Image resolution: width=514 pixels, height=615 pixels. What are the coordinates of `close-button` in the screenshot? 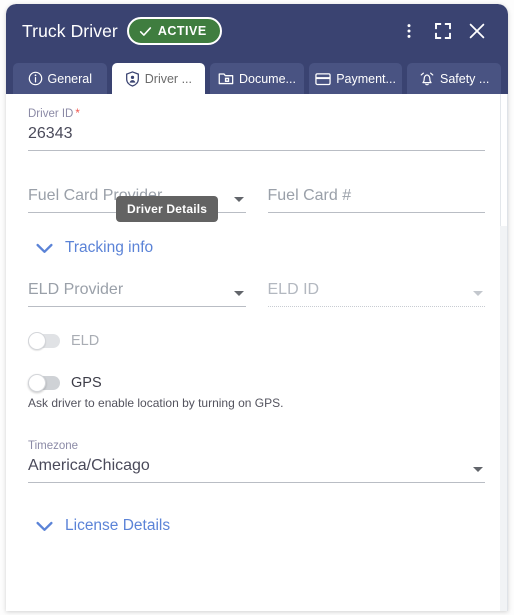 It's located at (477, 31).